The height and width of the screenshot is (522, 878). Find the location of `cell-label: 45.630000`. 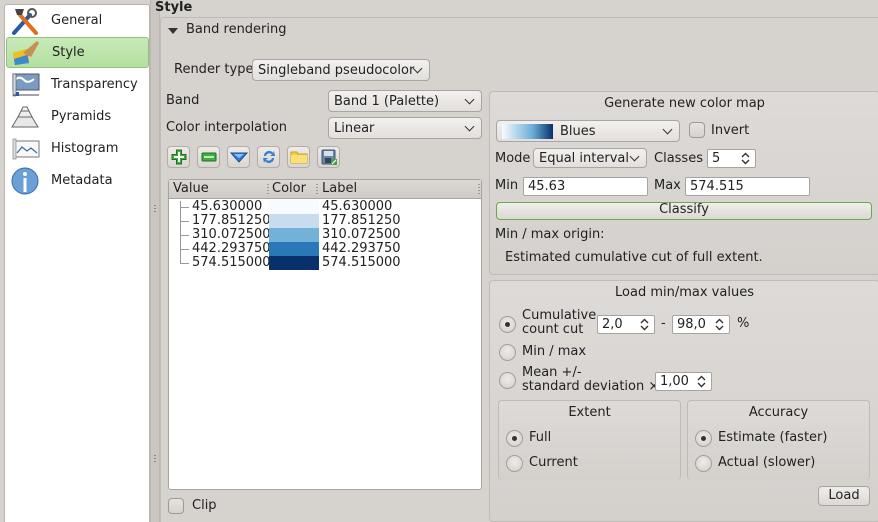

cell-label: 45.630000 is located at coordinates (357, 207).